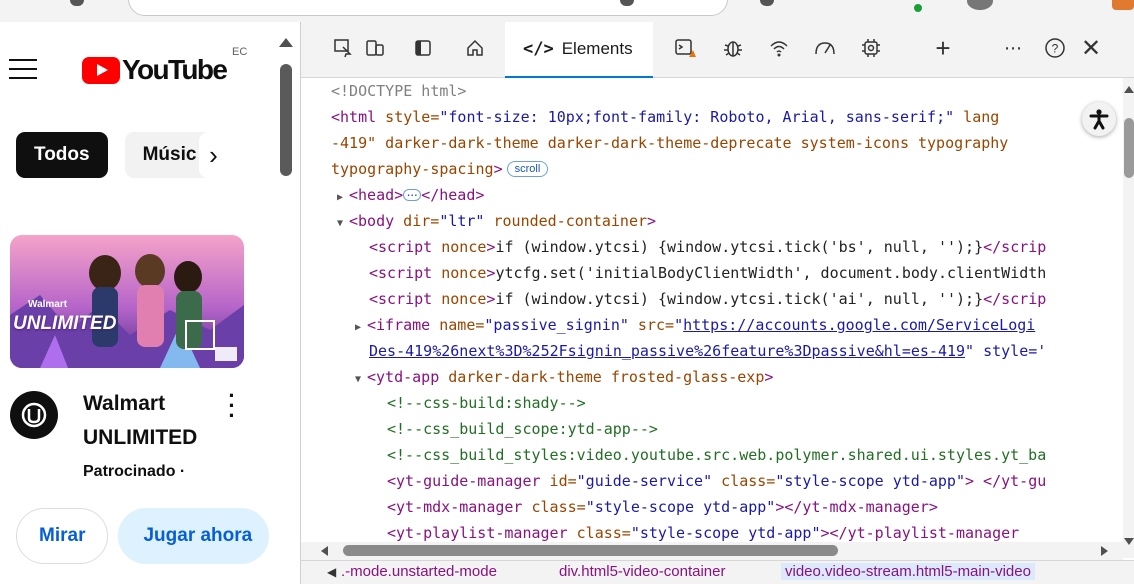 Image resolution: width=1134 pixels, height=584 pixels. Describe the element at coordinates (213, 155) in the screenshot. I see `chip-next-chevron-icon: ›` at that location.